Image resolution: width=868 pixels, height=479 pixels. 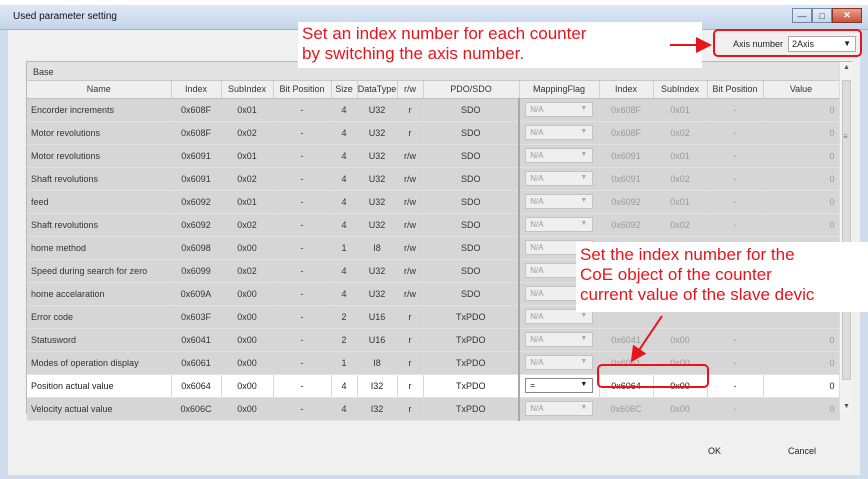 I want to click on annotation-arrows, so click(x=671, y=200).